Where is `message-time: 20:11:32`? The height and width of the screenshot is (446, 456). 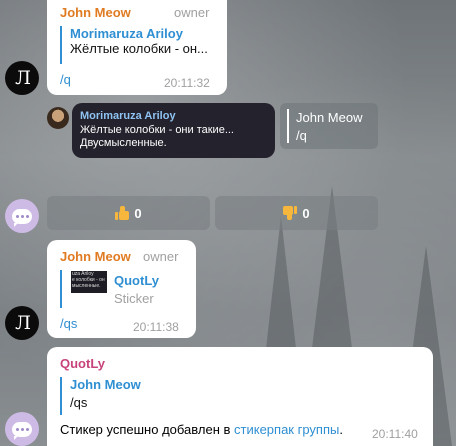 message-time: 20:11:32 is located at coordinates (187, 83).